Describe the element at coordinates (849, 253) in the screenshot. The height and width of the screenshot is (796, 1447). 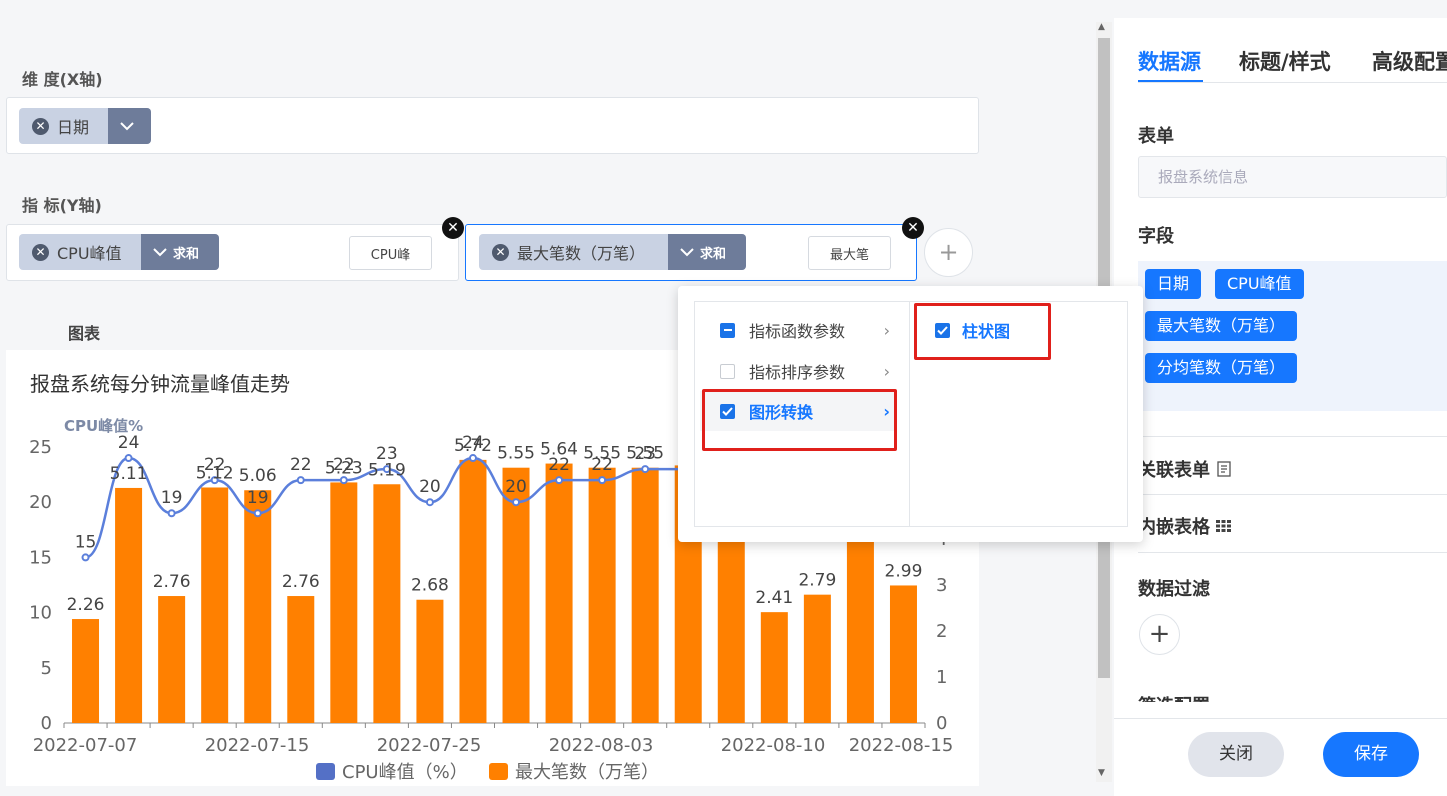
I see `metric-alias-input: 最大笔` at that location.